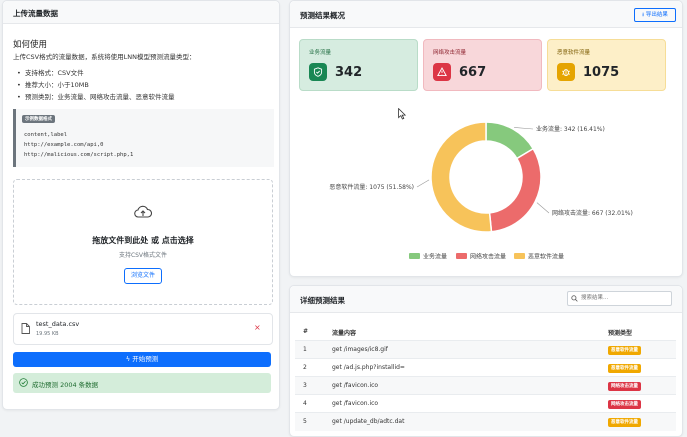 The width and height of the screenshot is (687, 437). Describe the element at coordinates (344, 333) in the screenshot. I see `col-header: 流量内容` at that location.